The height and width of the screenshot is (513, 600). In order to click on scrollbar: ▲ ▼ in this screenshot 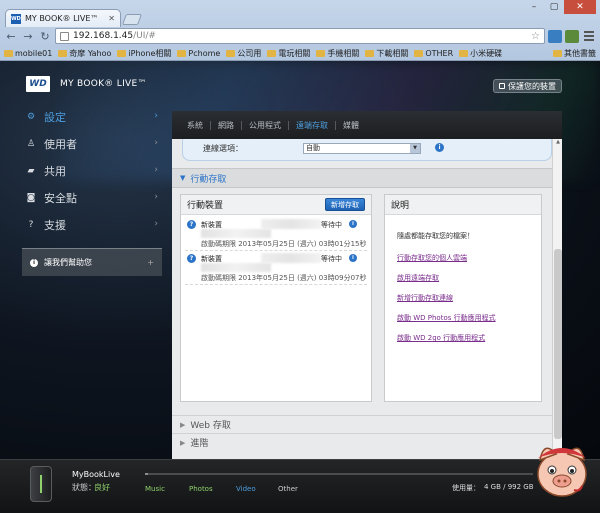, I will do `click(557, 299)`.